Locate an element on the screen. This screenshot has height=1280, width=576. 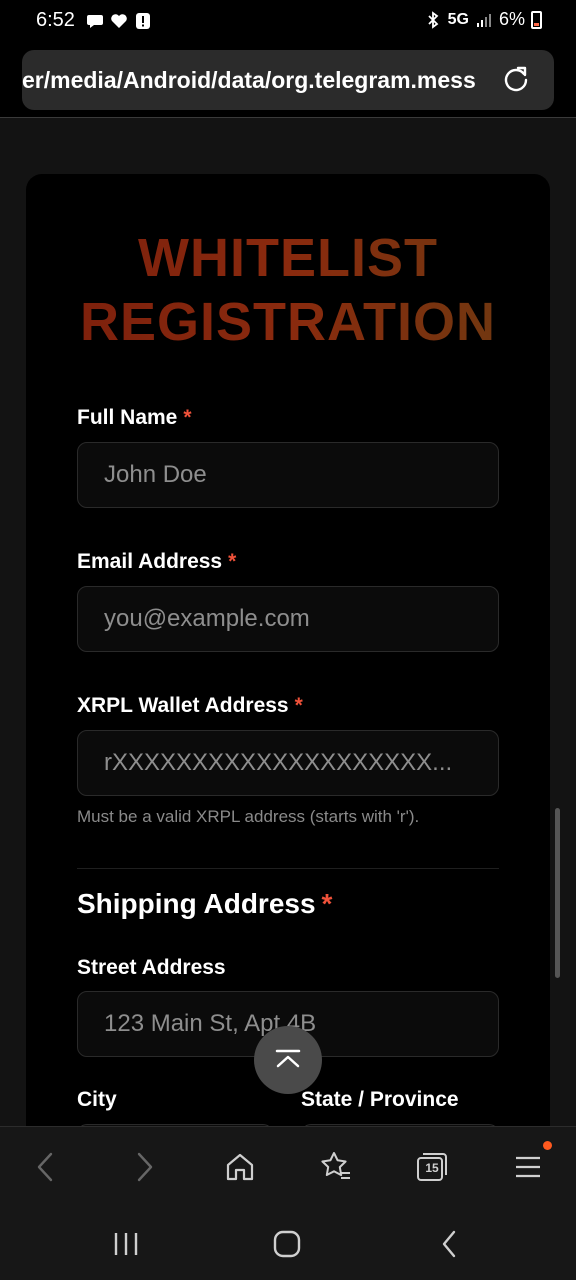
heart-icon is located at coordinates (119, 21).